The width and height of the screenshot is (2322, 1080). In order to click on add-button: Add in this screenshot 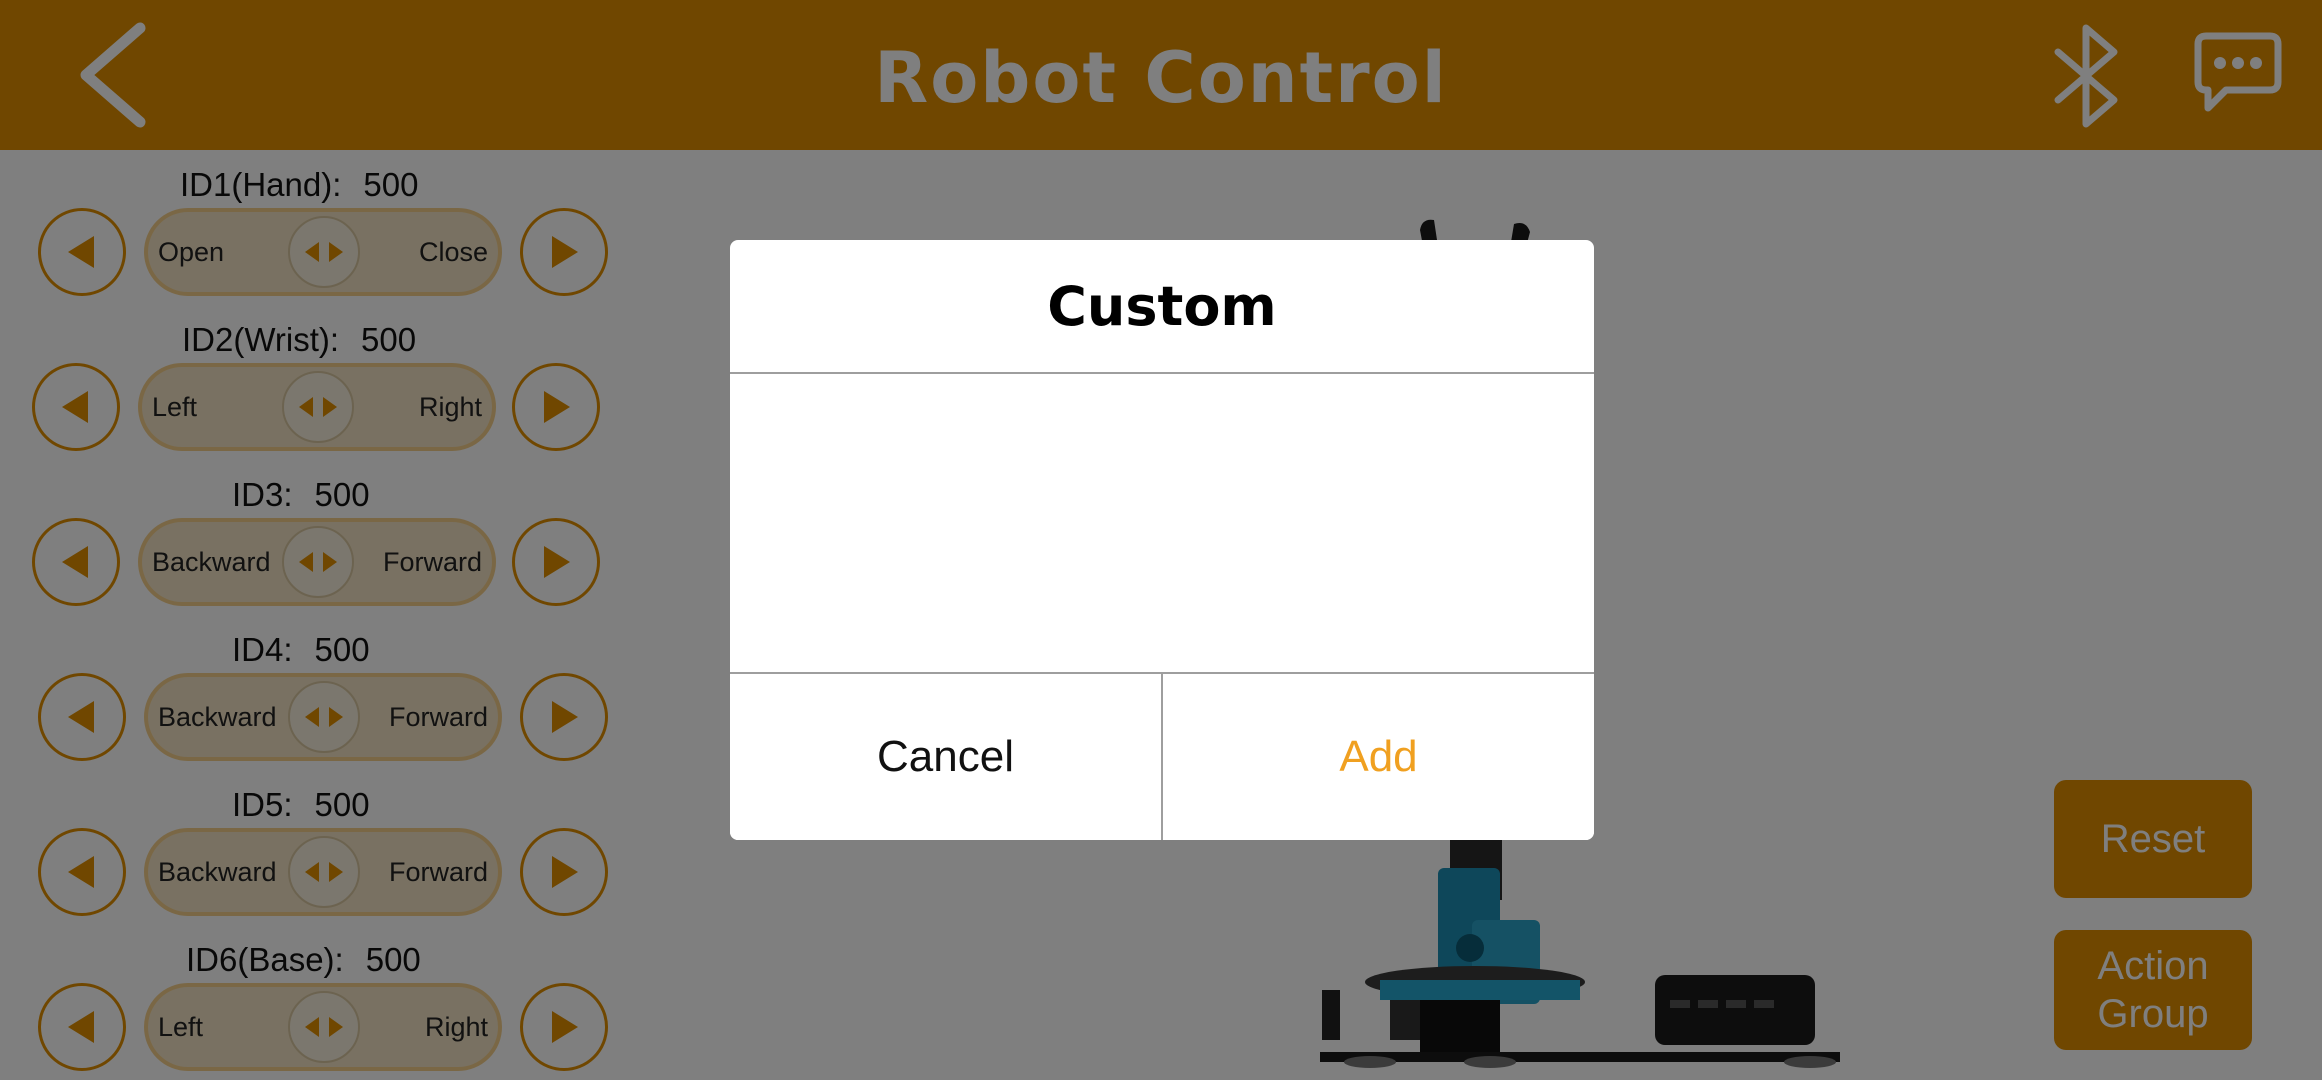, I will do `click(1378, 757)`.